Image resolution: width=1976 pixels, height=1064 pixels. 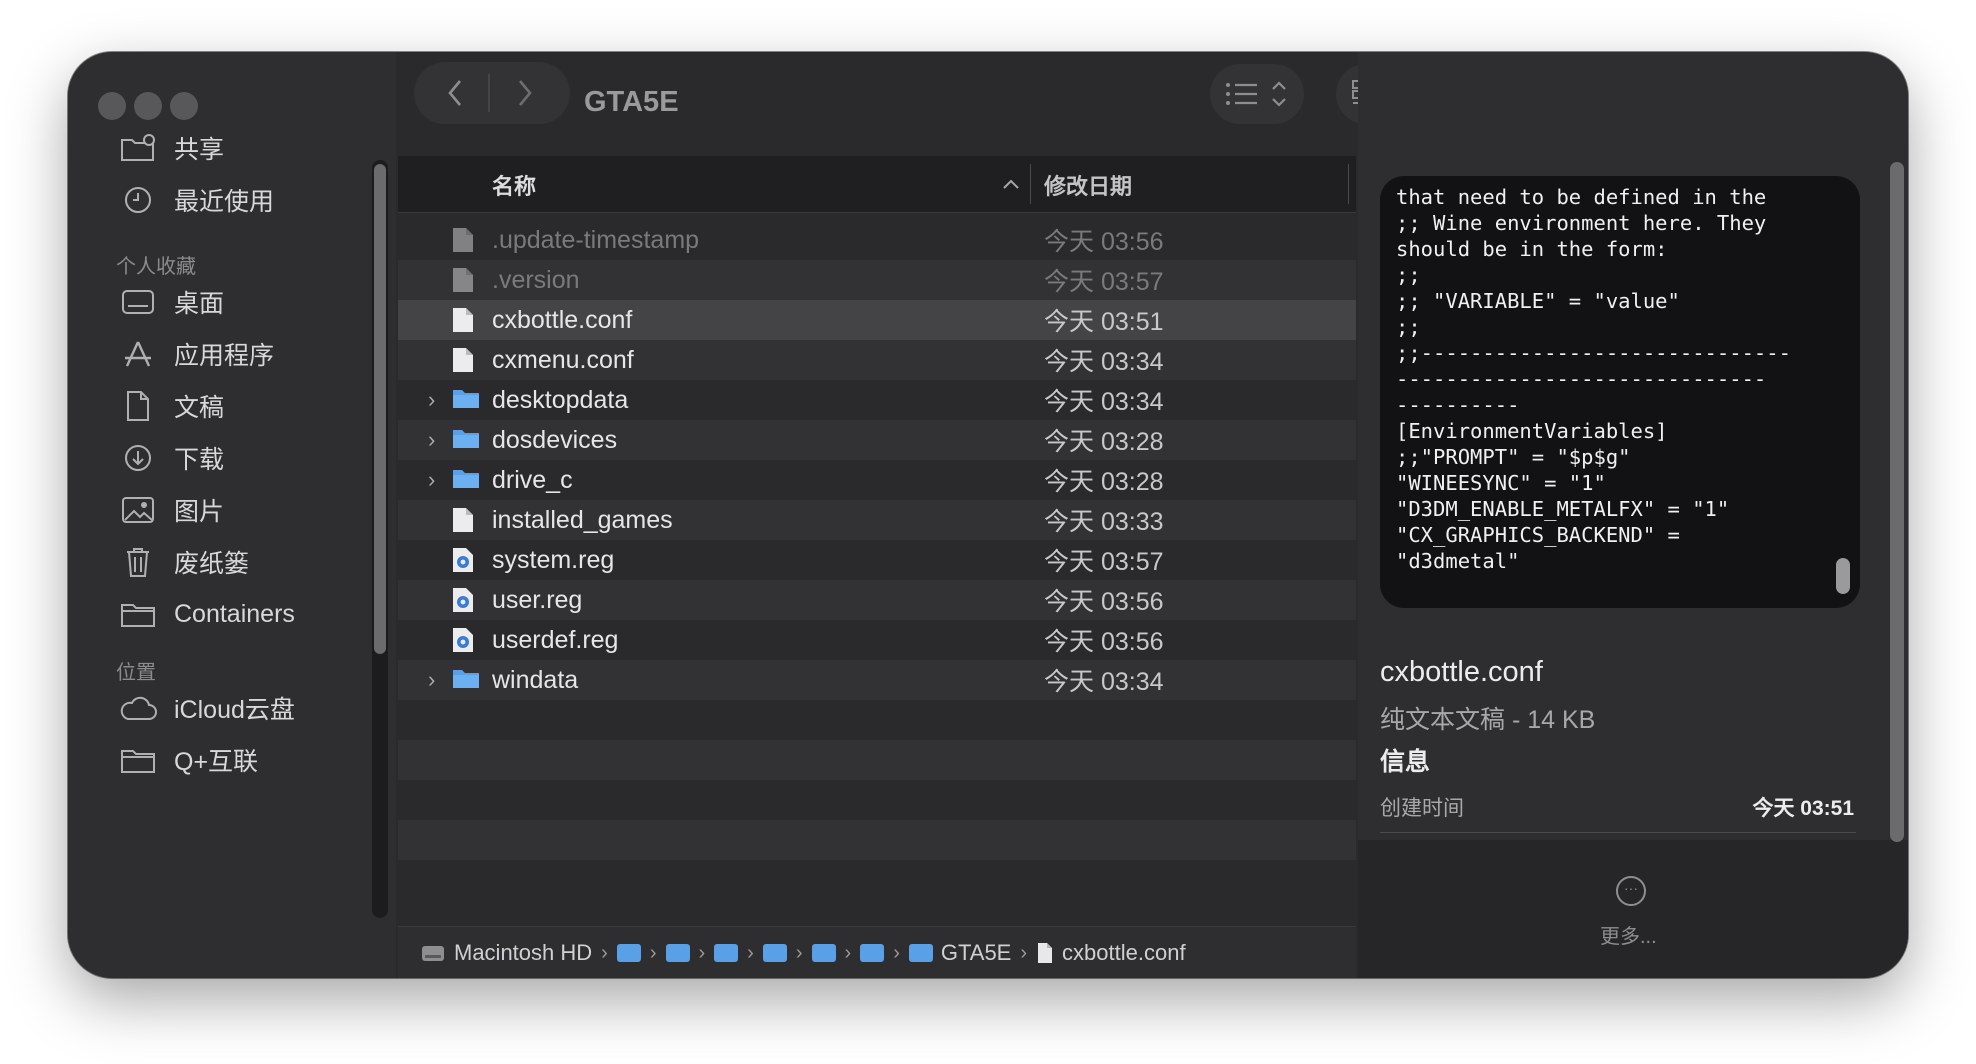 What do you see at coordinates (1803, 808) in the screenshot?
I see `preview-created-value: 今天 03:51` at bounding box center [1803, 808].